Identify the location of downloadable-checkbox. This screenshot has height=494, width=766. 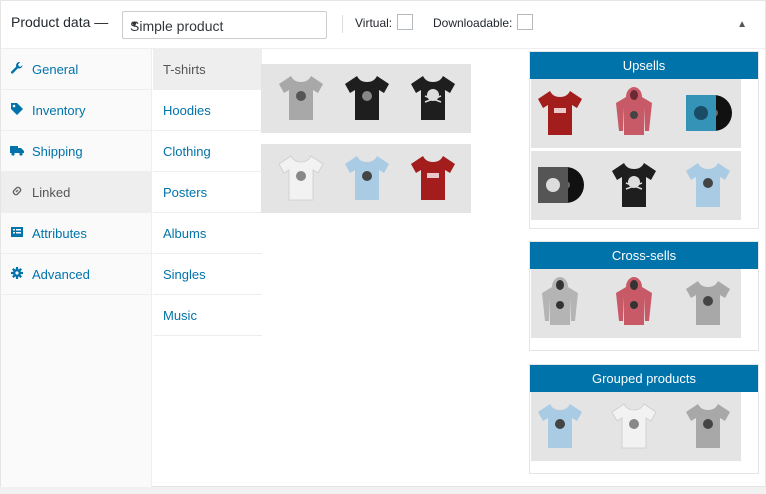
(525, 22).